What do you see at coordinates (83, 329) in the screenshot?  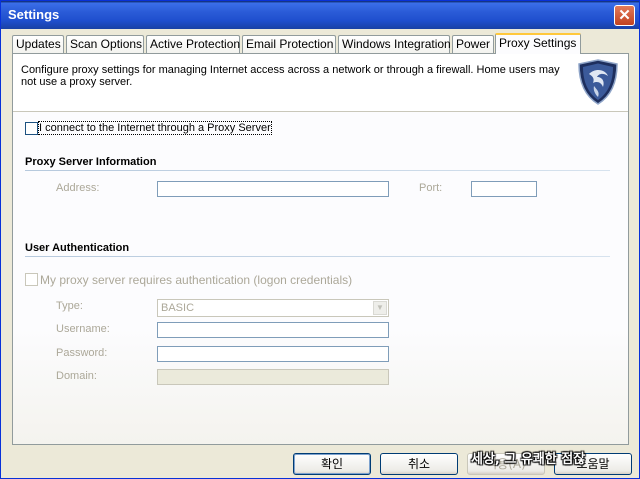 I see `username-label: Username:` at bounding box center [83, 329].